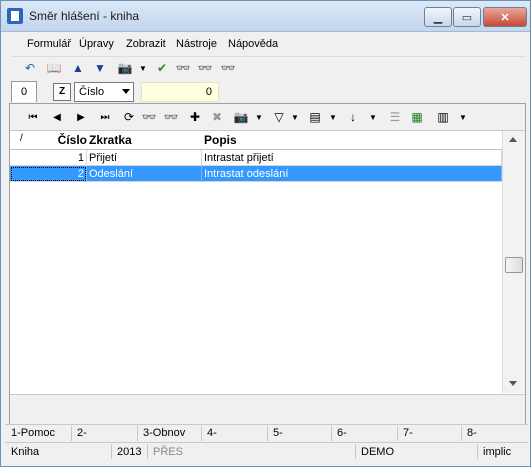 The height and width of the screenshot is (467, 531). I want to click on table-row: 1 Přijetí Intrastat přijetí, so click(256, 158).